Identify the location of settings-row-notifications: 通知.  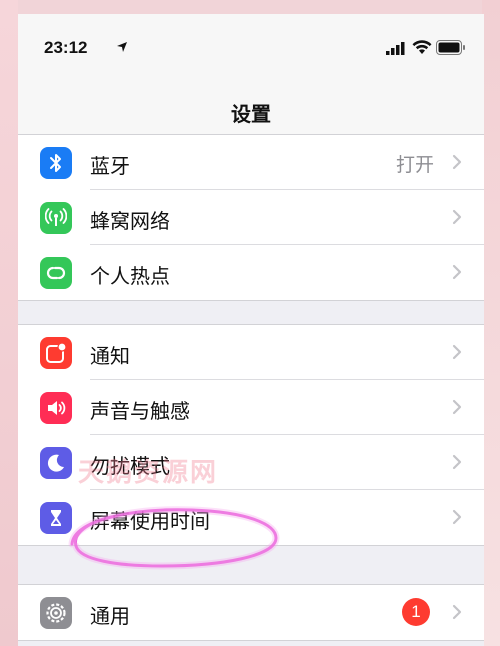
(251, 352).